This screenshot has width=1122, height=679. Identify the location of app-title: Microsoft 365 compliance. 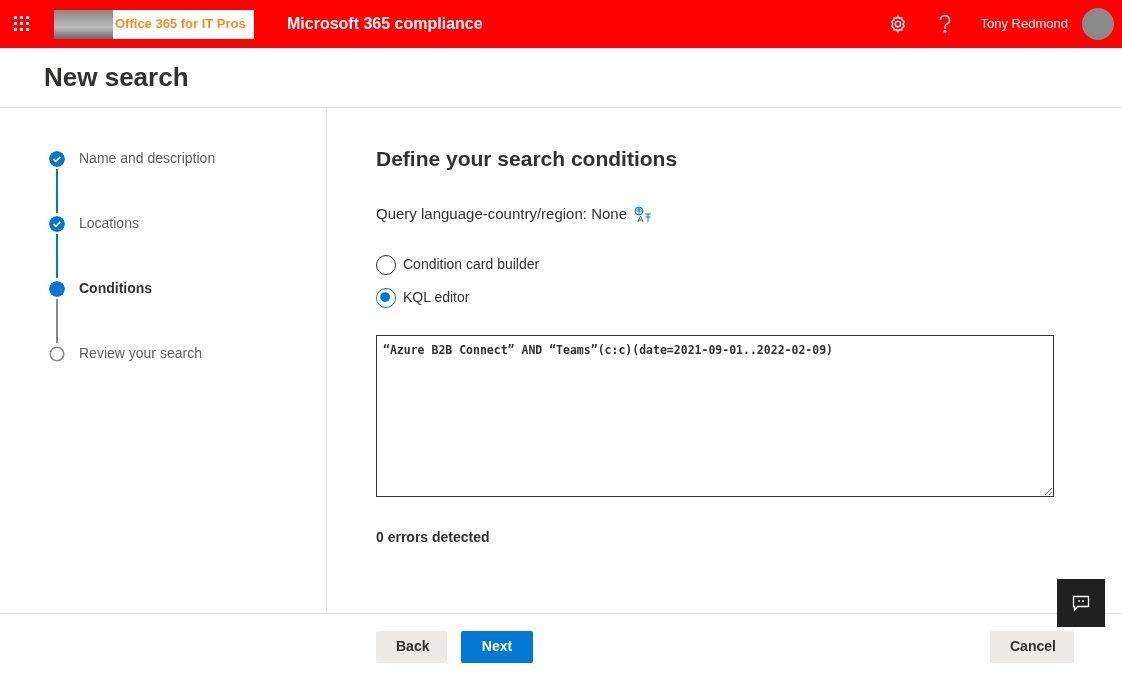
(385, 24).